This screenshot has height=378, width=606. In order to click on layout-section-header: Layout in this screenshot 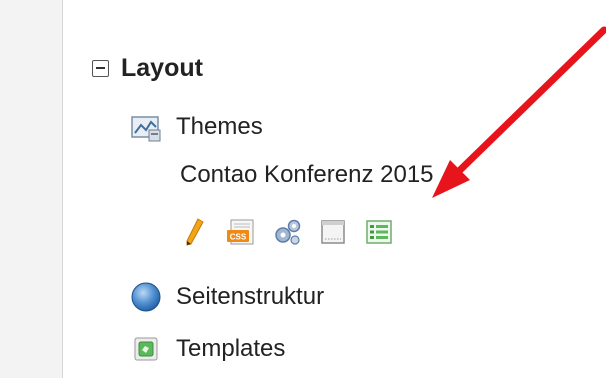, I will do `click(147, 68)`.